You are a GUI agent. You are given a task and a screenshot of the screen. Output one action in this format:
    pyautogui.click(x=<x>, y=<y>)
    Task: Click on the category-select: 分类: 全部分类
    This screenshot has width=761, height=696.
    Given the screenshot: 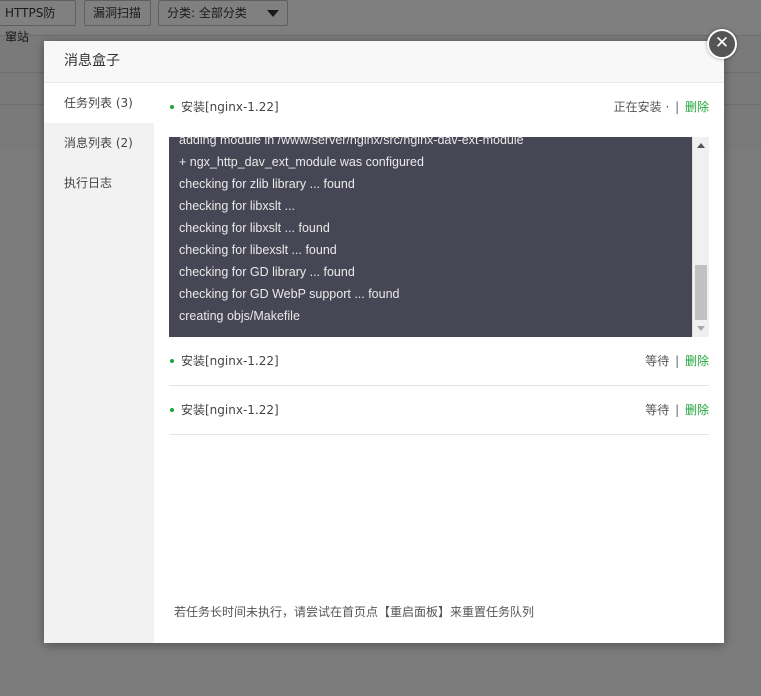 What is the action you would take?
    pyautogui.click(x=223, y=13)
    